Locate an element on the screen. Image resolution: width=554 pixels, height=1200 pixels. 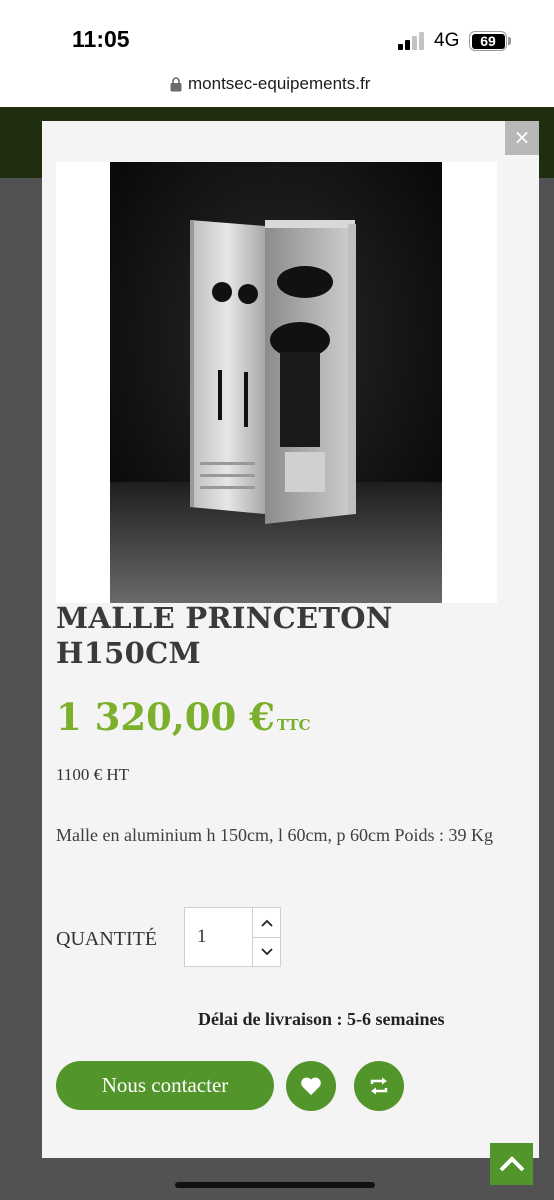
url-text: montsec-equipements.fr is located at coordinates (279, 84).